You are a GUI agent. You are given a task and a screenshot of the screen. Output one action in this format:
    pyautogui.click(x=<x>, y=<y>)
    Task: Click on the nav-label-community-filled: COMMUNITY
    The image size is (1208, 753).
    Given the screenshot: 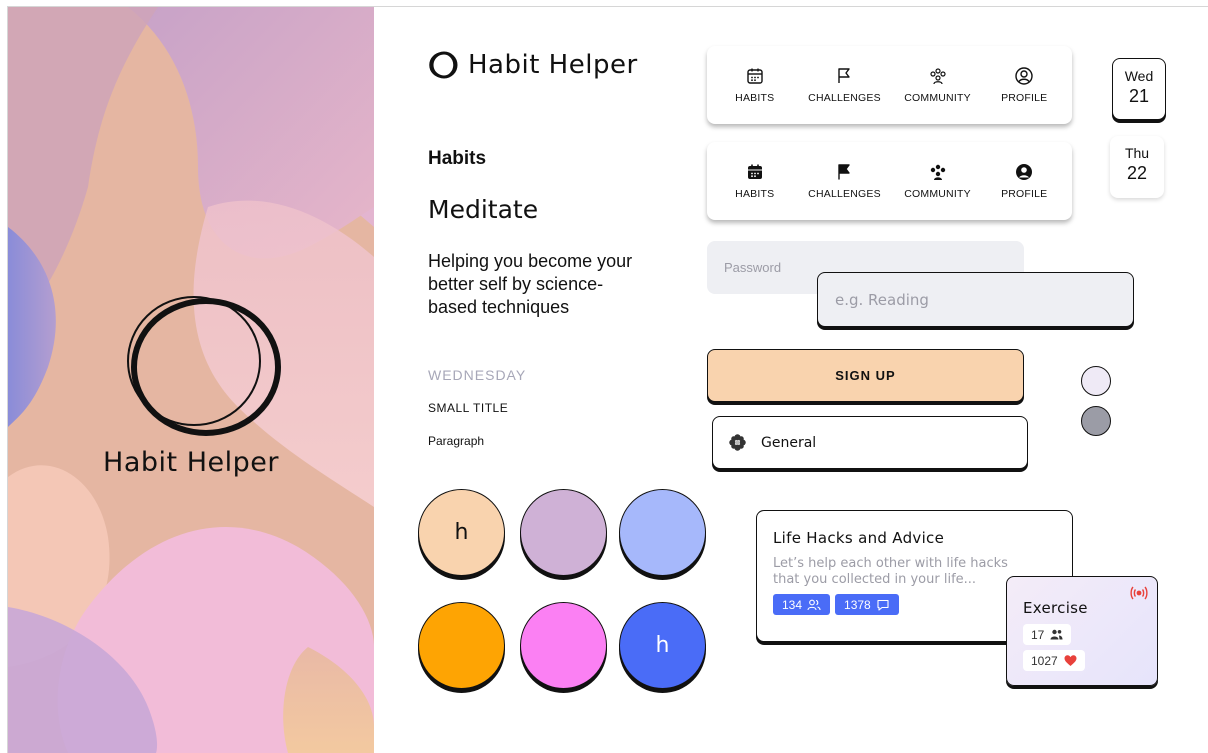 What is the action you would take?
    pyautogui.click(x=937, y=194)
    